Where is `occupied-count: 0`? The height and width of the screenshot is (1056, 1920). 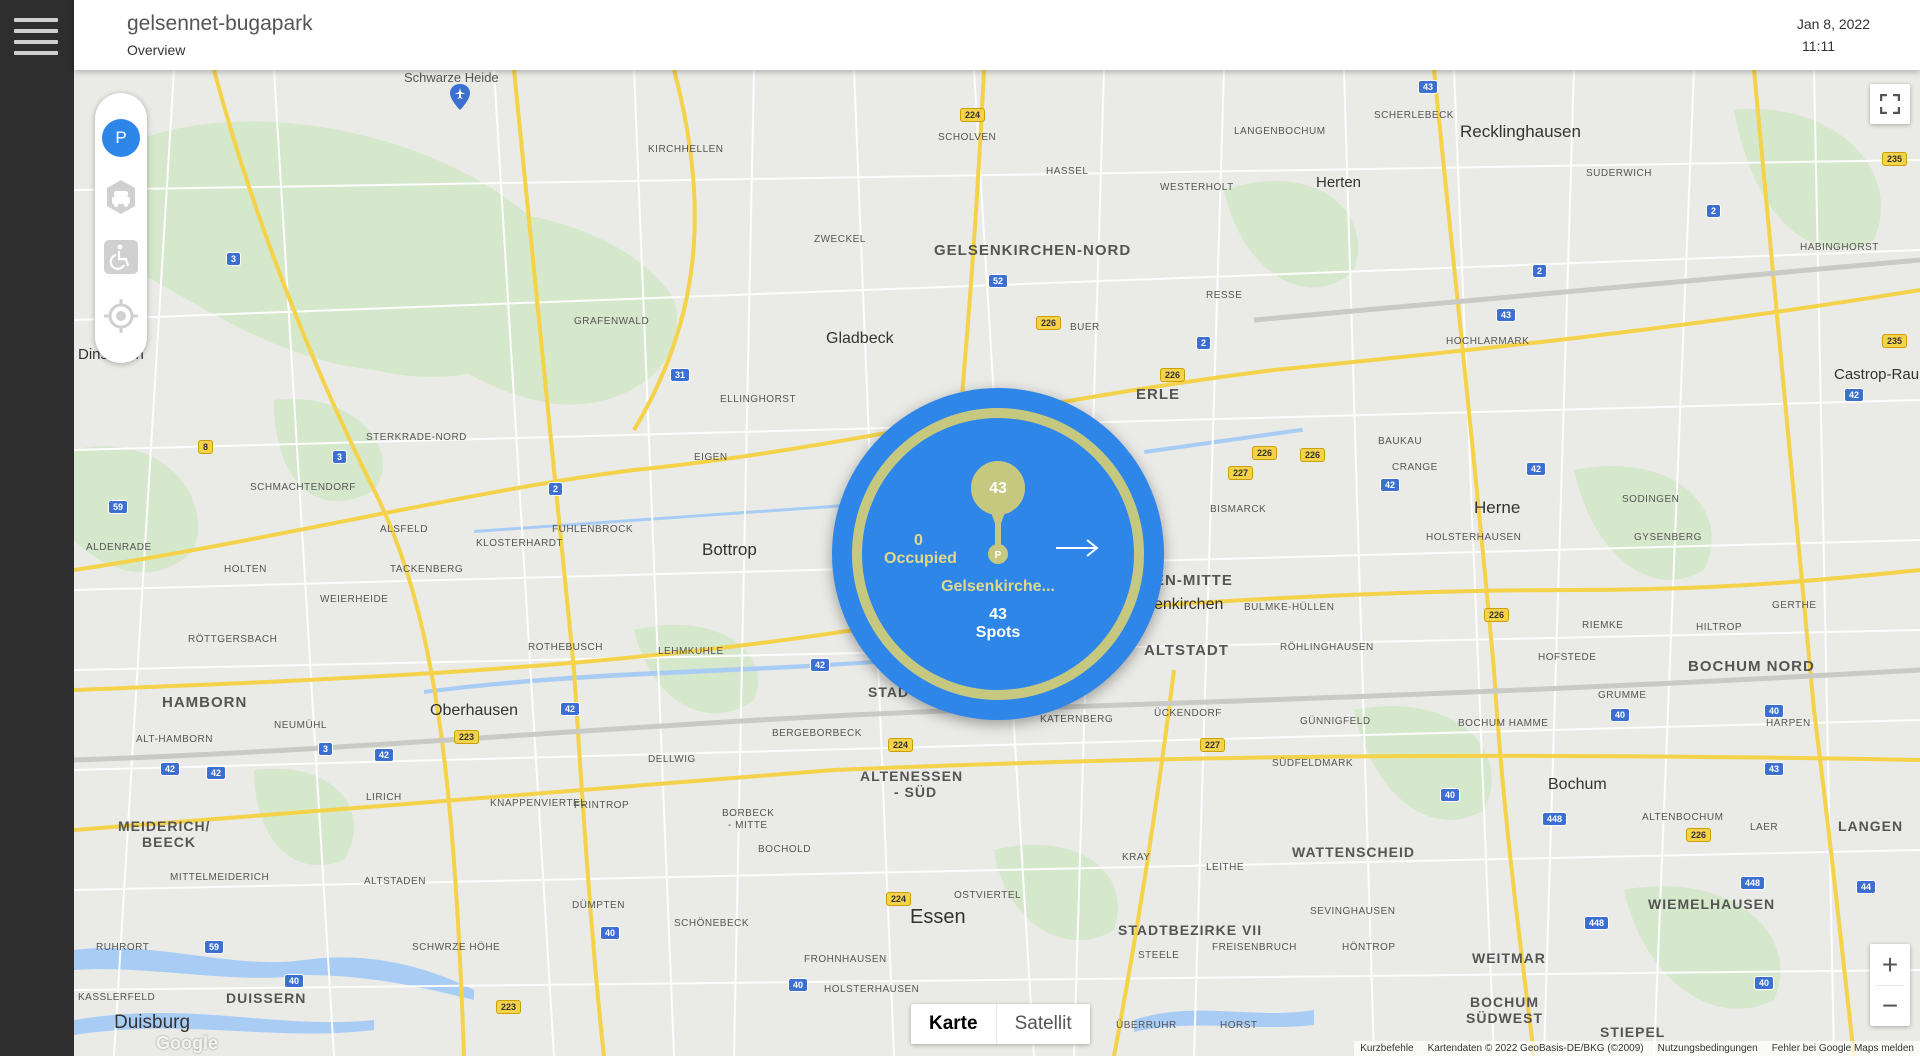
occupied-count: 0 is located at coordinates (918, 540).